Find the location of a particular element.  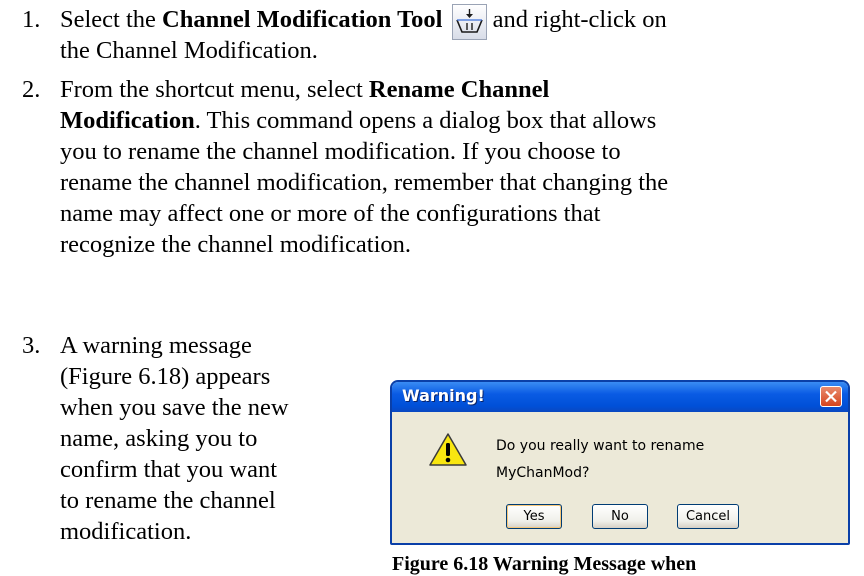

step-number: 1. is located at coordinates (31, 19).